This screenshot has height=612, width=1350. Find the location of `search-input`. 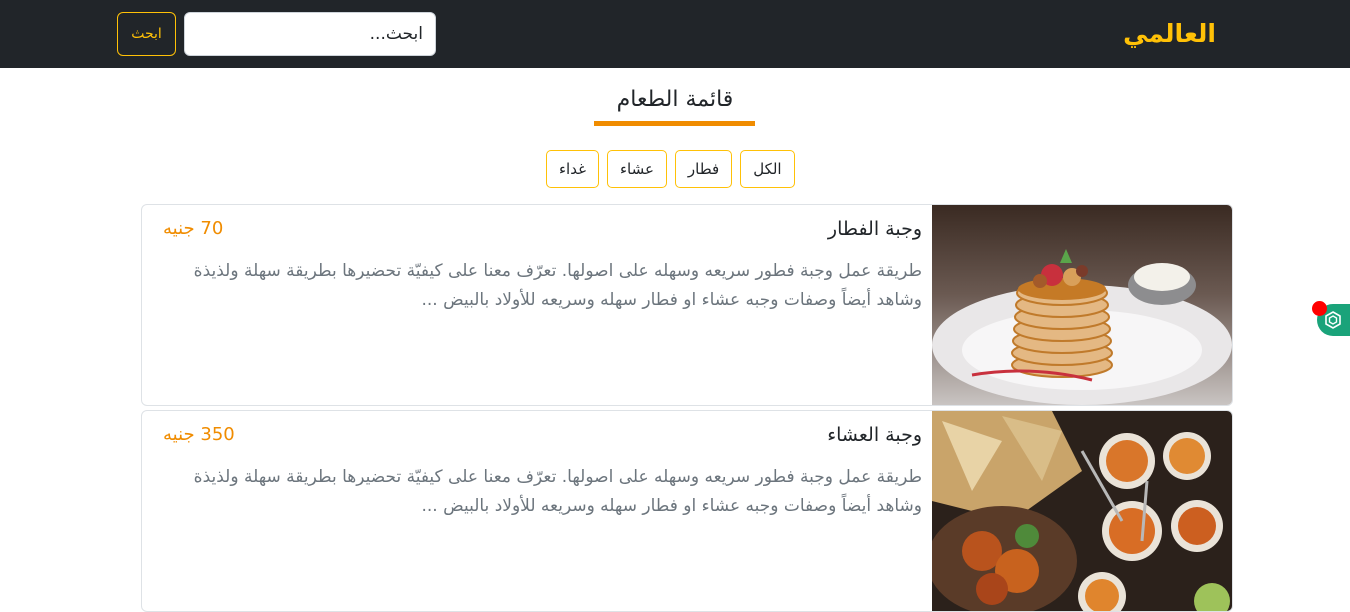

search-input is located at coordinates (310, 34).